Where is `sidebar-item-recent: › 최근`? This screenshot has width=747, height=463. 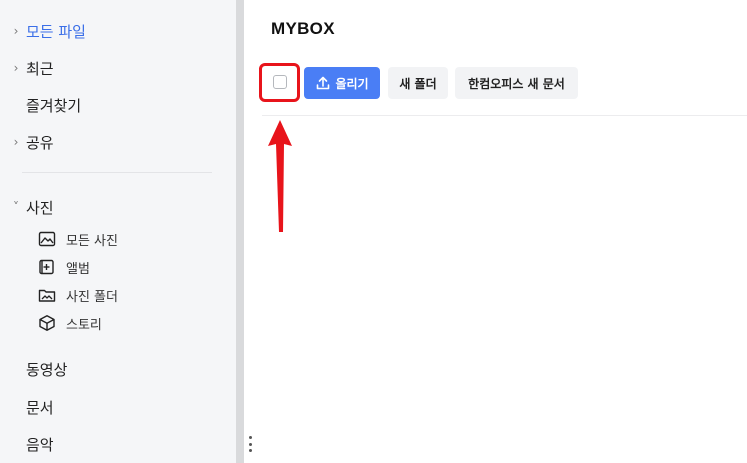 sidebar-item-recent: › 최근 is located at coordinates (27, 68).